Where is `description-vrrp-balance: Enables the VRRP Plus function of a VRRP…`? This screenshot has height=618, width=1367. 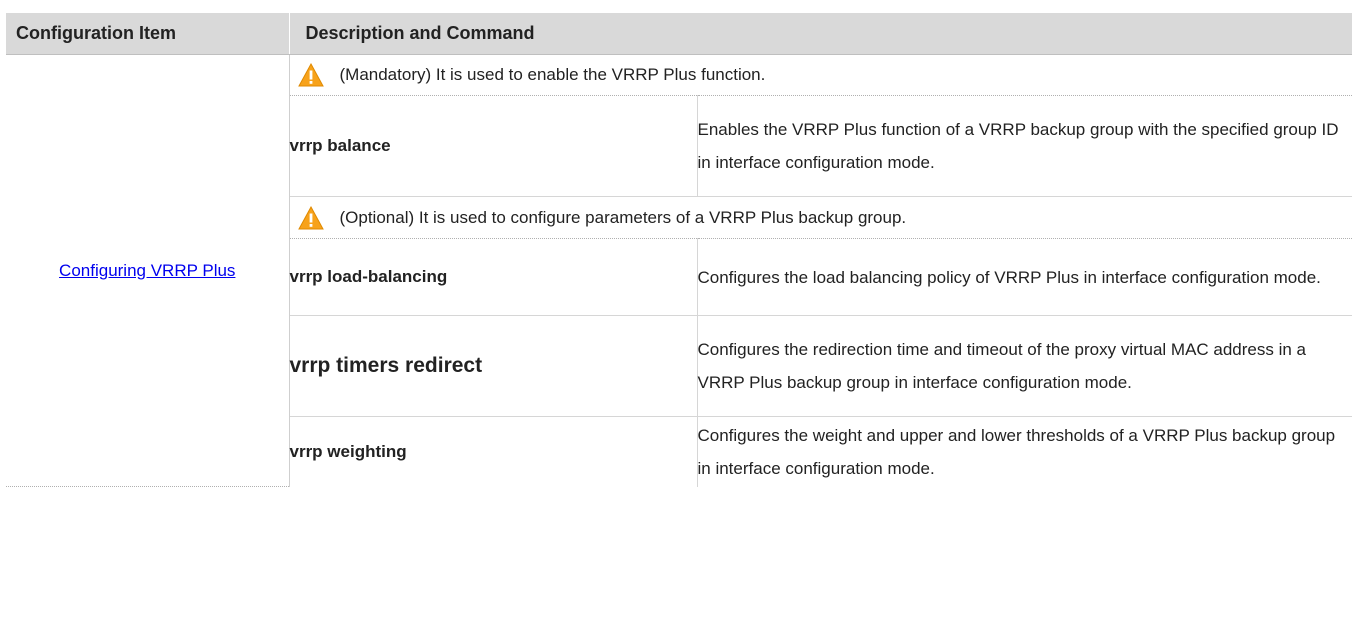 description-vrrp-balance: Enables the VRRP Plus function of a VRRP… is located at coordinates (1024, 146).